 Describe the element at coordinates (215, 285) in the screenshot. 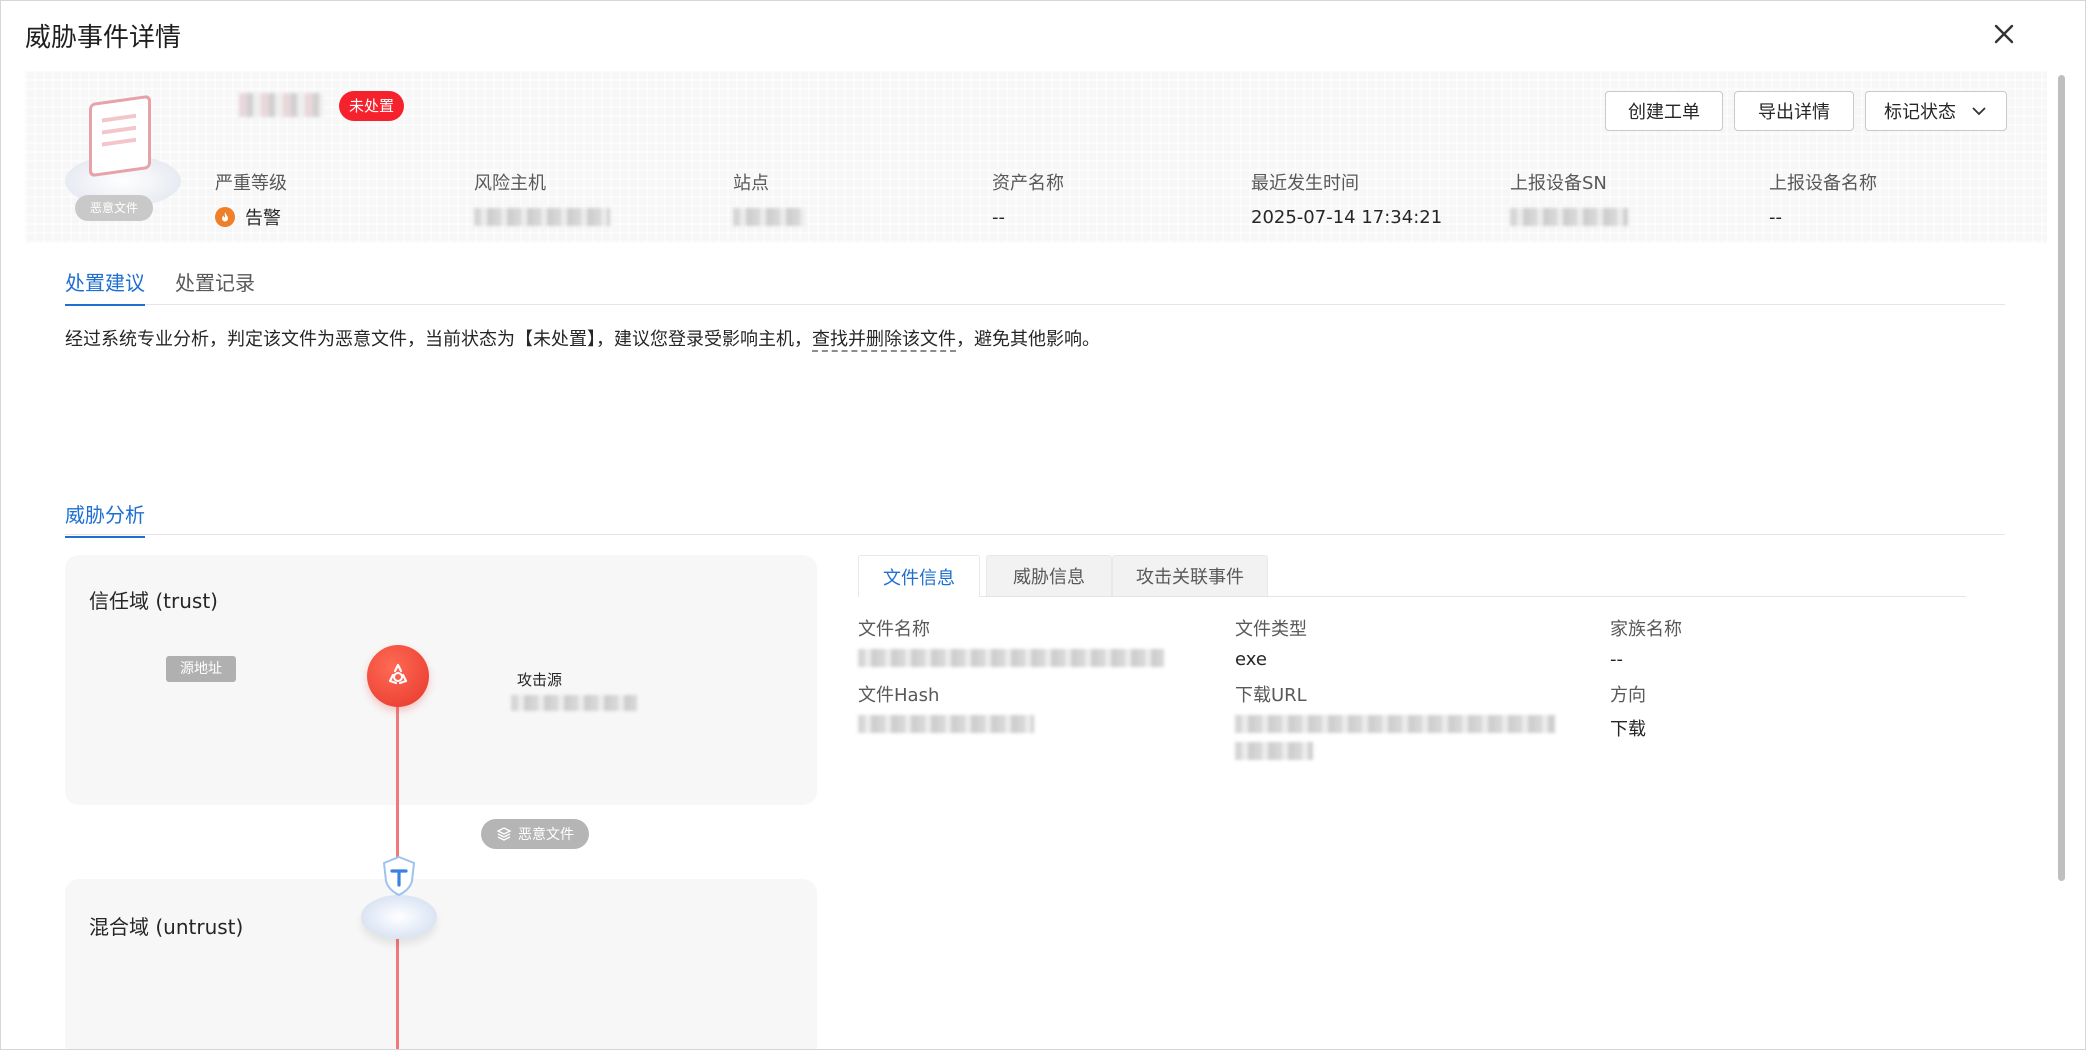

I see `tab-disposal-records: 处置记录` at that location.